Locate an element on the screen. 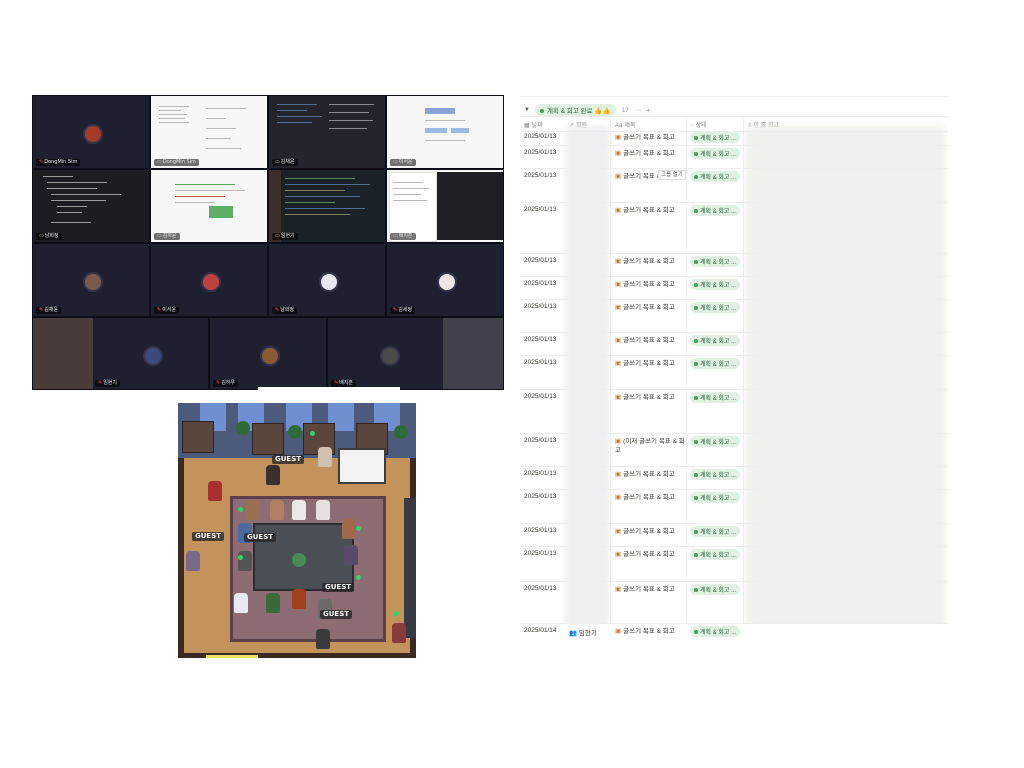 The image size is (1024, 768). column-header-status: ◌ 상태 is located at coordinates (698, 124).